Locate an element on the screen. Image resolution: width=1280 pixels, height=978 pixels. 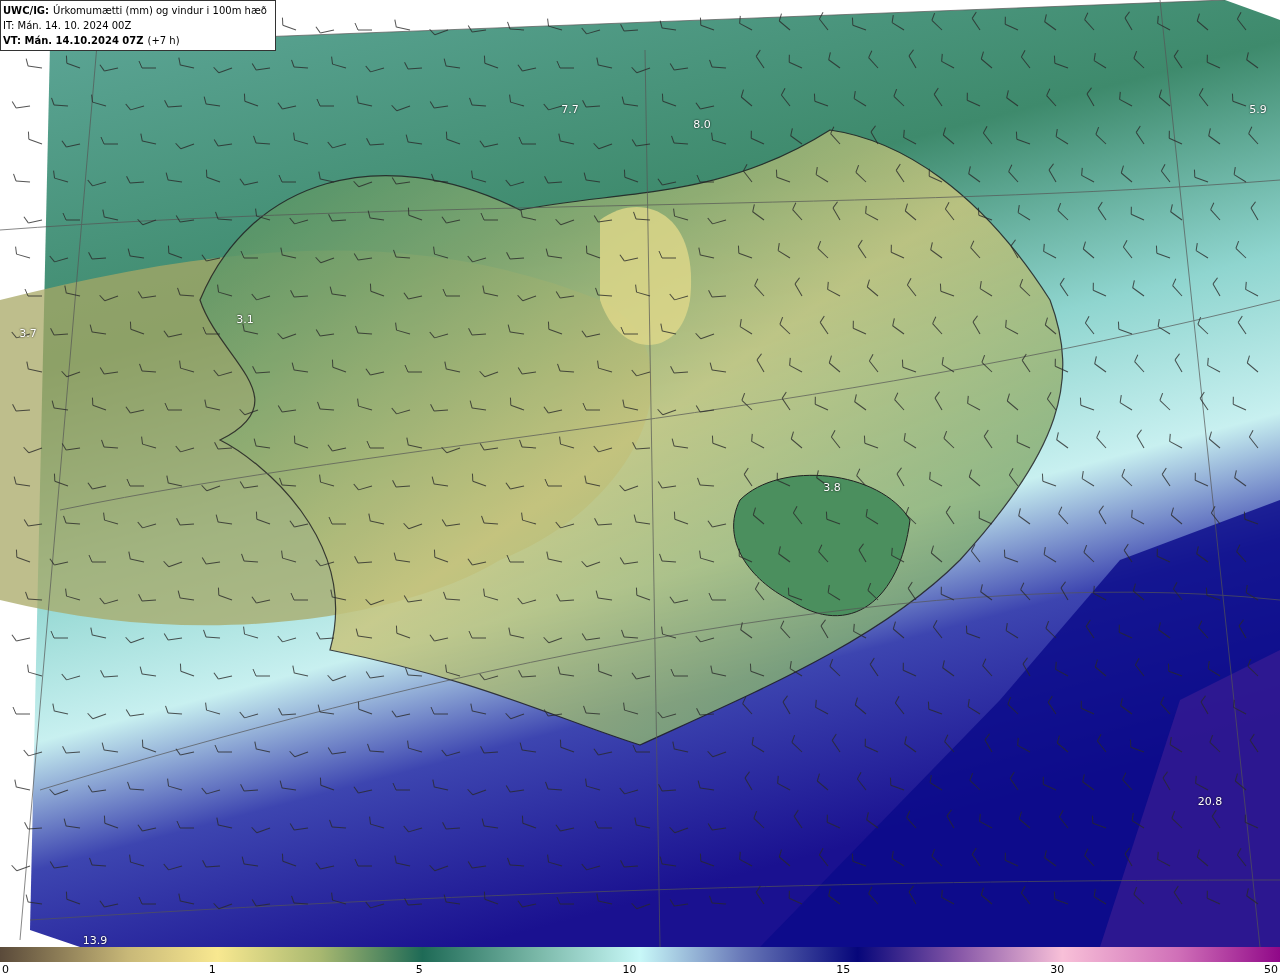
issue-time: IT: Mán. 14. 10. 2024 00Z is located at coordinates (68, 26).